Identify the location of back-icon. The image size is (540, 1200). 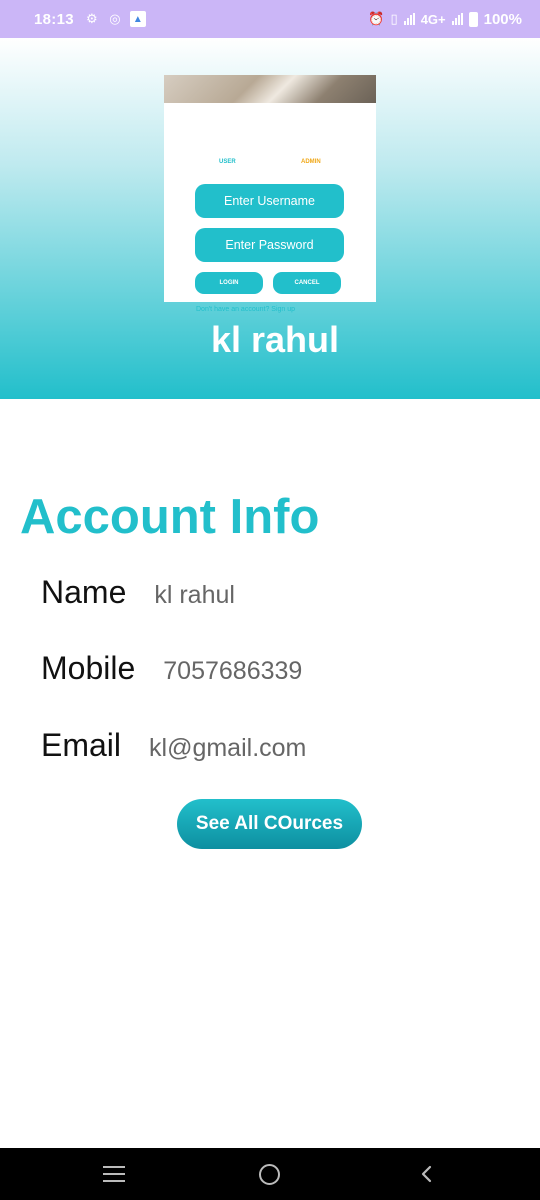
(427, 1174).